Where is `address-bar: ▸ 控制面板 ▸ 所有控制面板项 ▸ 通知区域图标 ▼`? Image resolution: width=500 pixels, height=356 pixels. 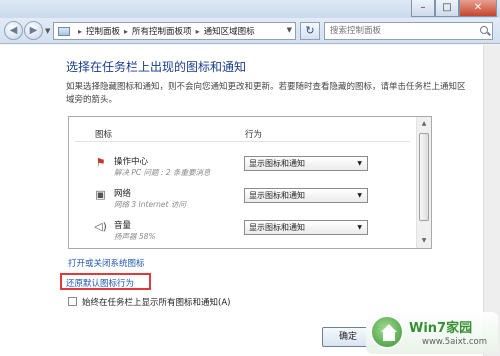
address-bar: ▸ 控制面板 ▸ 所有控制面板项 ▸ 通知区域图标 ▼ is located at coordinates (174, 31).